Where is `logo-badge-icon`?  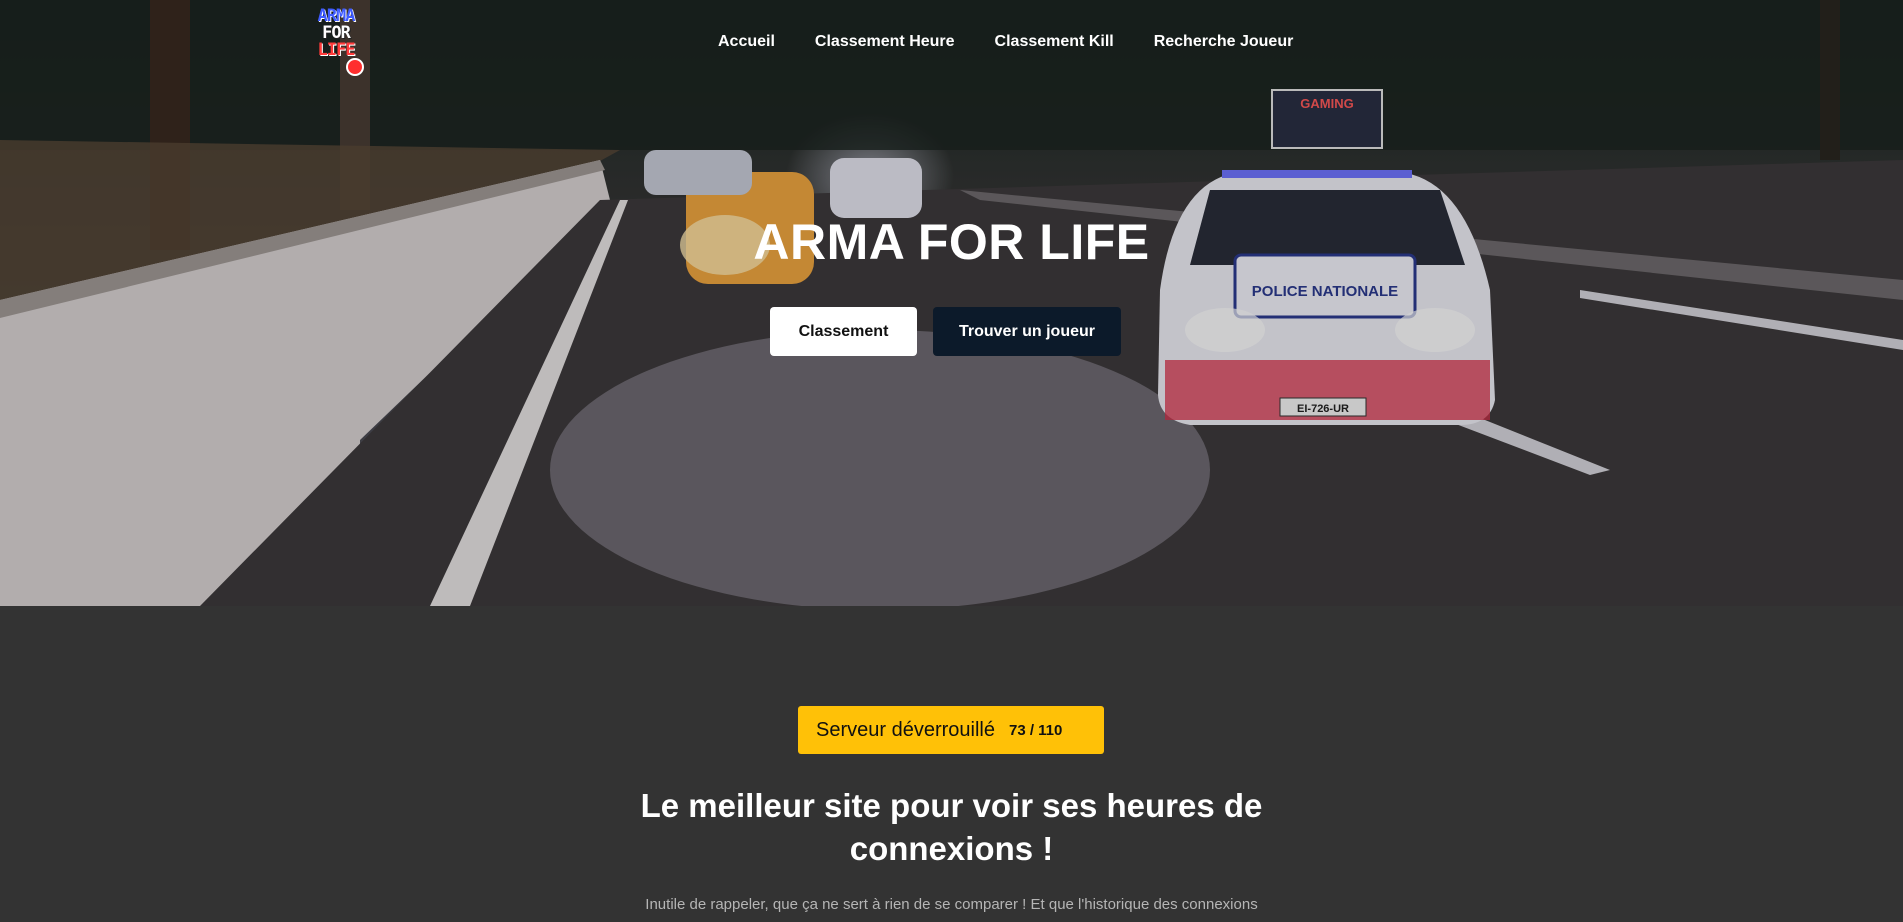 logo-badge-icon is located at coordinates (355, 67).